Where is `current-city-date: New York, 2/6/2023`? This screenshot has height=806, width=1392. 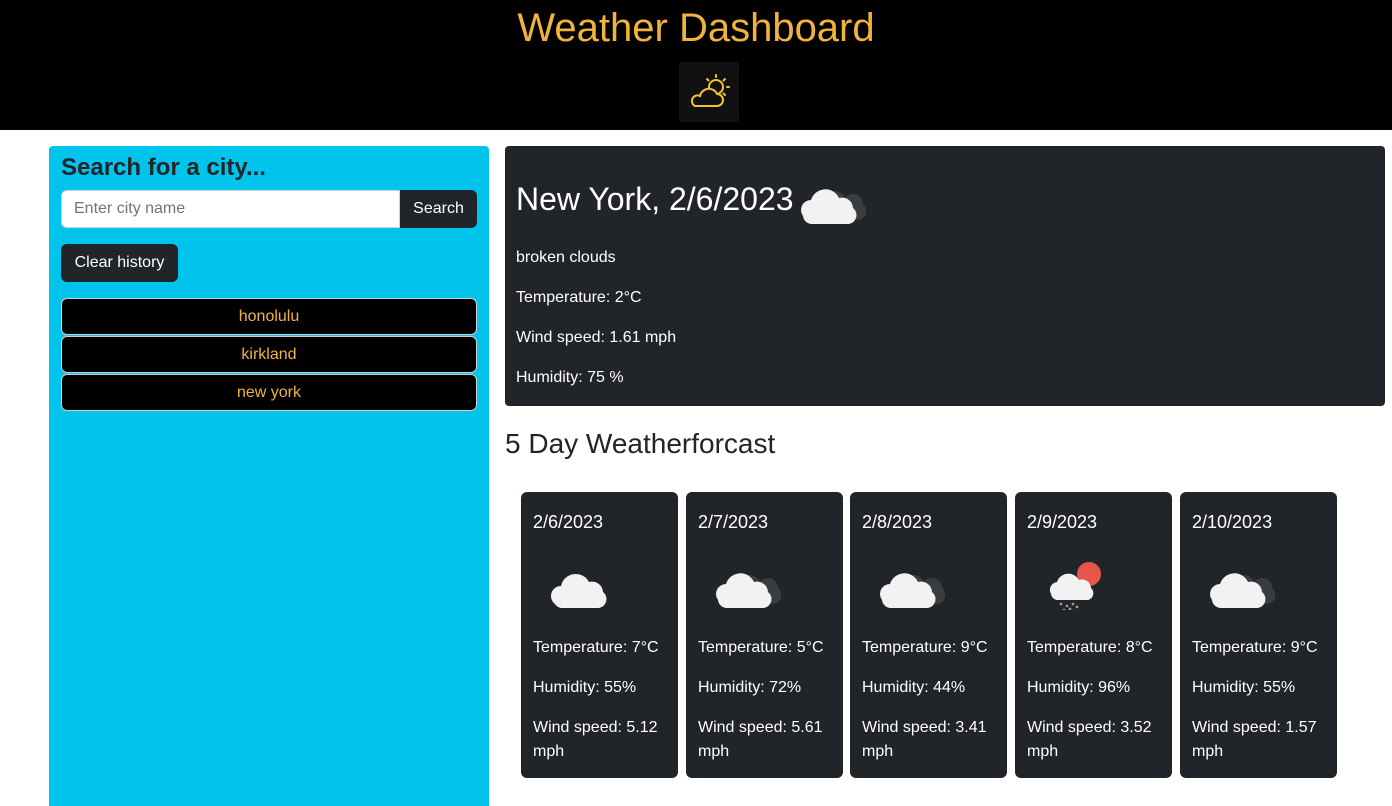 current-city-date: New York, 2/6/2023 is located at coordinates (655, 199).